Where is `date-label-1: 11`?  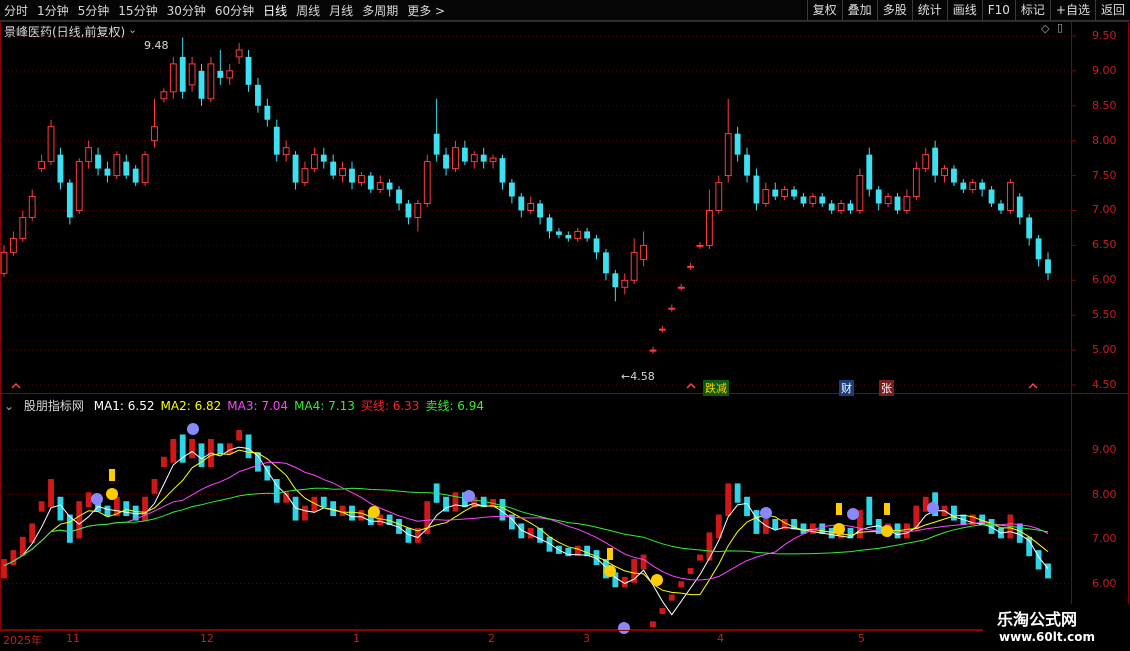
date-label-1: 11 is located at coordinates (73, 638).